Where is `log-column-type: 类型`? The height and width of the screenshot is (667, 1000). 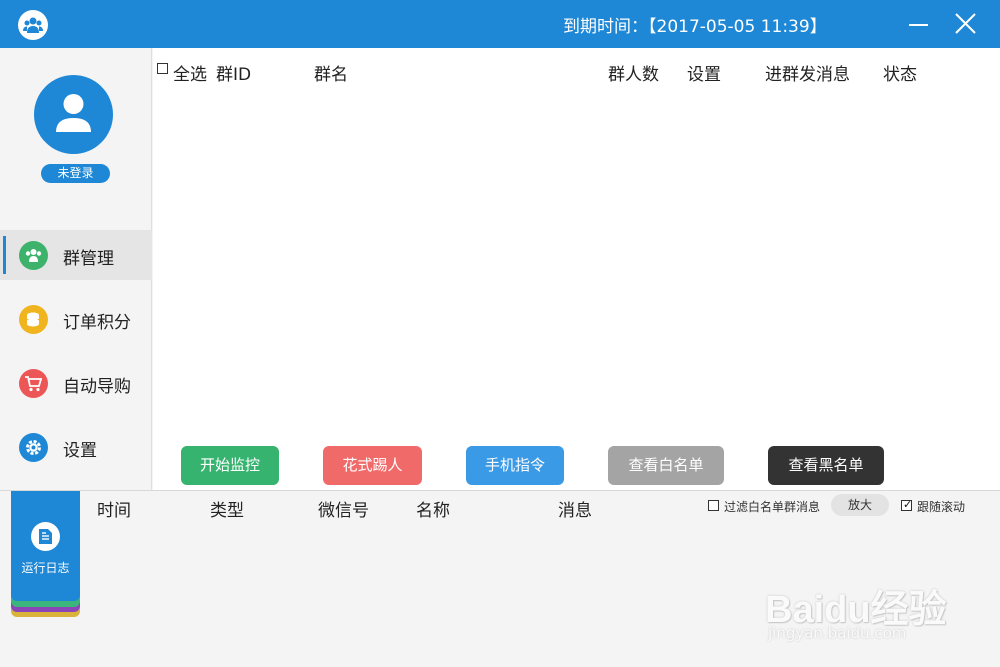
log-column-type: 类型 is located at coordinates (227, 511).